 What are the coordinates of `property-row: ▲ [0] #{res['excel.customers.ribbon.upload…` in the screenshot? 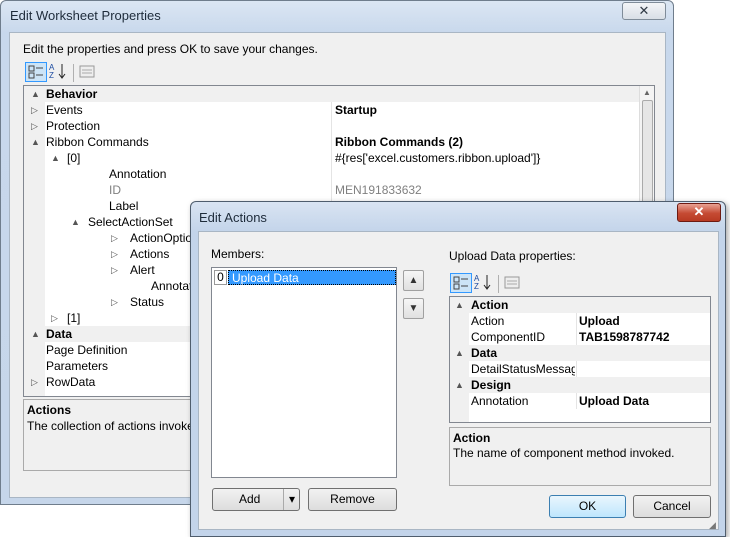 It's located at (331, 158).